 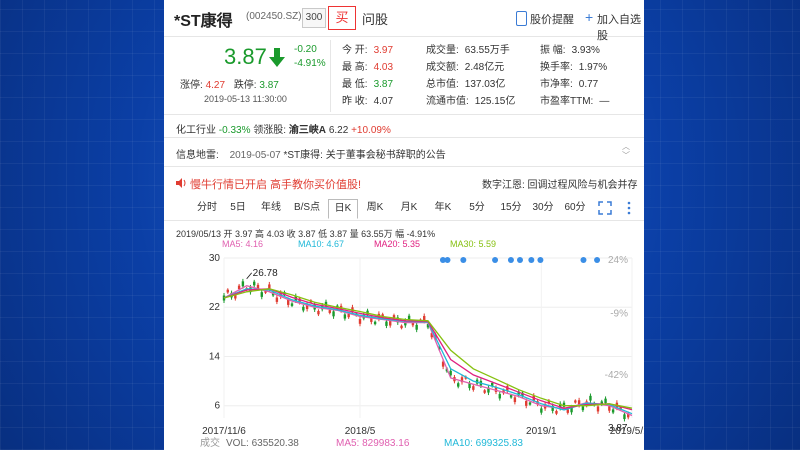 What do you see at coordinates (560, 183) in the screenshot?
I see `promo-link-right: 数字江恩: 回调过程风险与机会并存` at bounding box center [560, 183].